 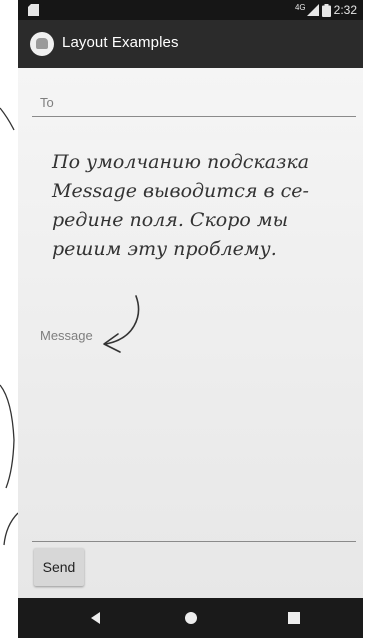 What do you see at coordinates (190, 44) in the screenshot?
I see `action-bar: Layout Examples` at bounding box center [190, 44].